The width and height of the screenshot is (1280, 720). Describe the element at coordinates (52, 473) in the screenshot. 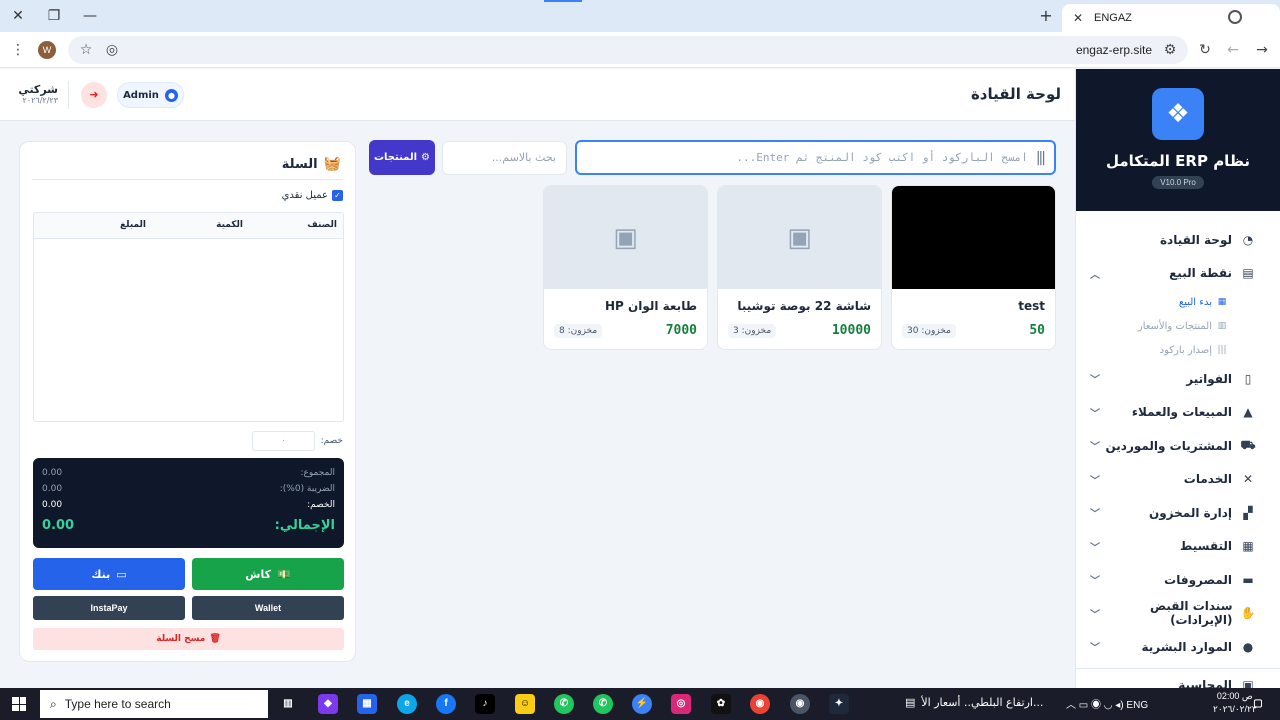

I see `subtotal-value: 0.00` at that location.